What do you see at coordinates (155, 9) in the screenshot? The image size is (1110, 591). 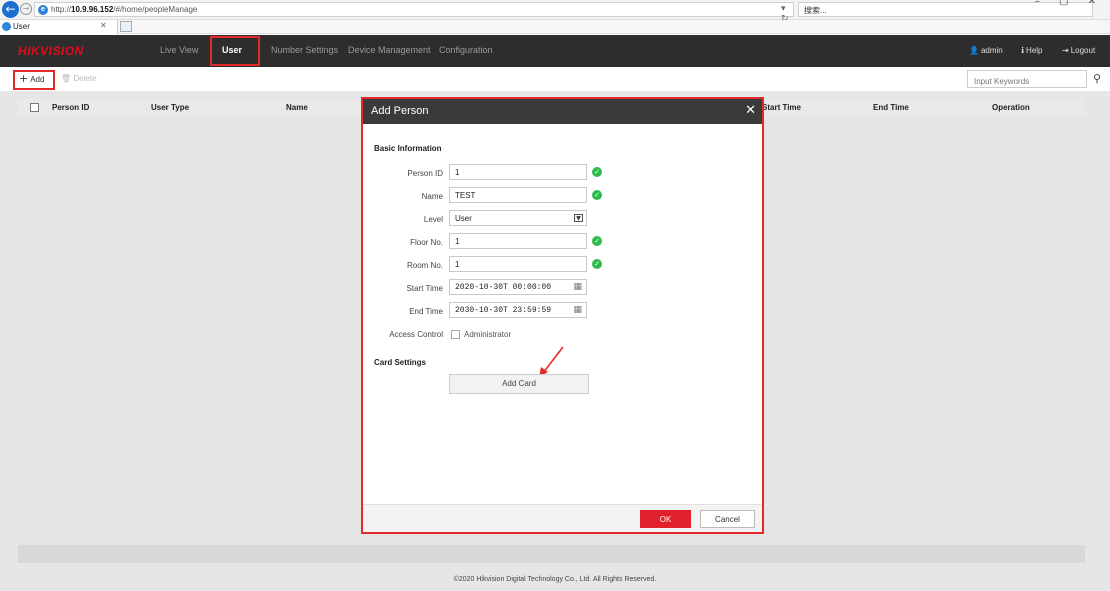 I see `url-path: /#/home/peopleManage` at bounding box center [155, 9].